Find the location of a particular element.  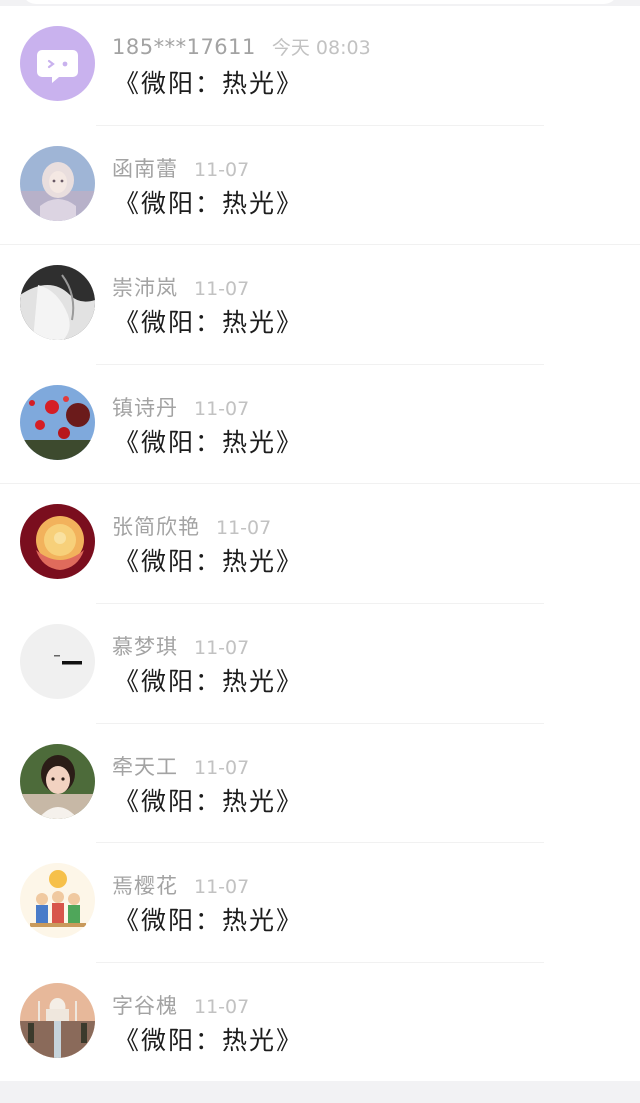

girl-doll-avatar is located at coordinates (57, 183).